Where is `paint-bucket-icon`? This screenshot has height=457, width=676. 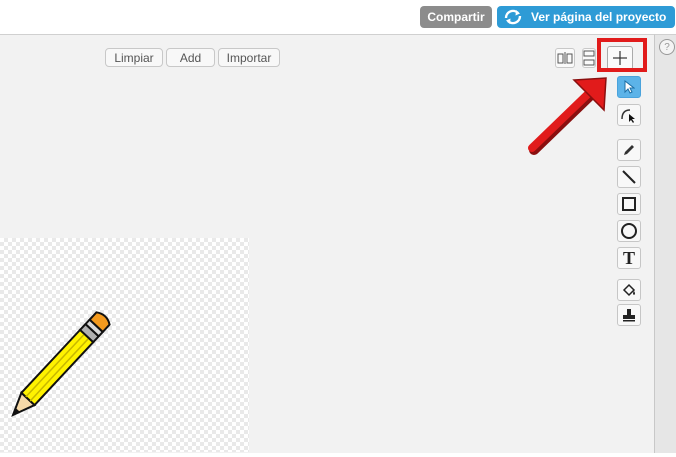 paint-bucket-icon is located at coordinates (629, 290).